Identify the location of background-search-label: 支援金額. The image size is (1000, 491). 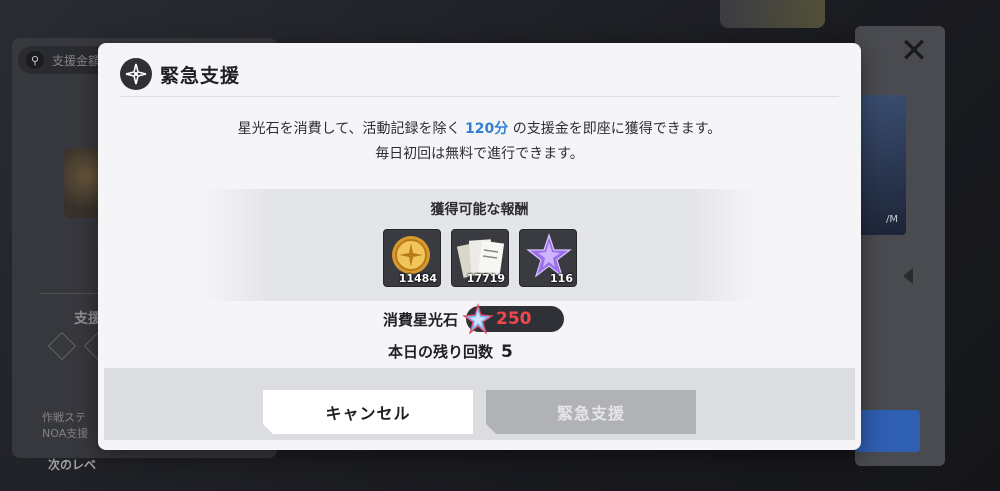
(76, 60).